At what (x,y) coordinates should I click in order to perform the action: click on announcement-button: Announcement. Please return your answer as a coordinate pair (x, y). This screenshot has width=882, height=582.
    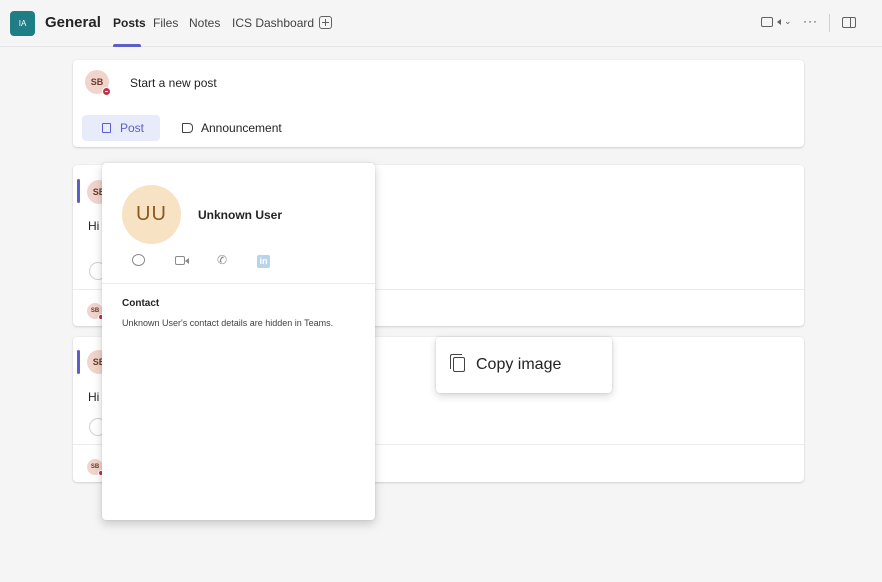
    Looking at the image, I should click on (241, 128).